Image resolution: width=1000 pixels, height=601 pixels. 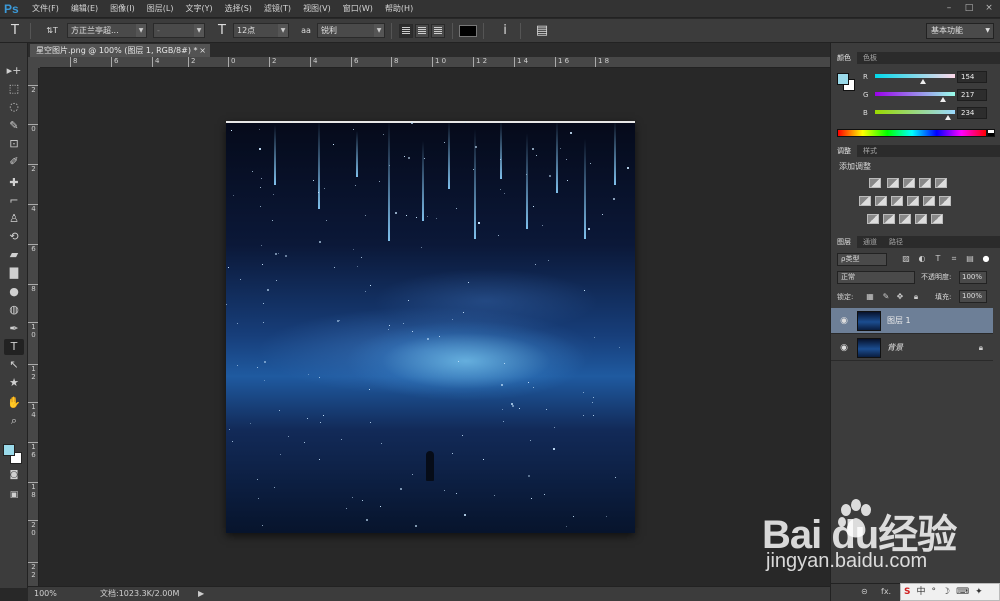 What do you see at coordinates (921, 219) in the screenshot?
I see `selective-color-icon` at bounding box center [921, 219].